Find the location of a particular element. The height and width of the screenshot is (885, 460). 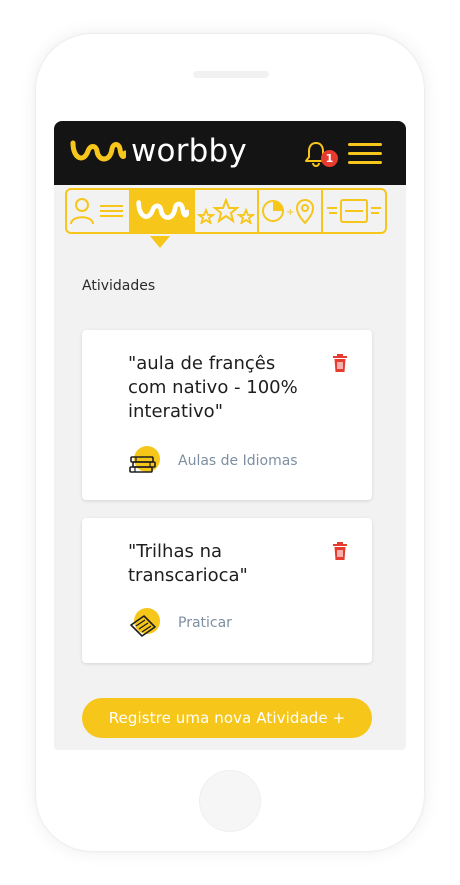

activity-card: "Trilhas na transcarioca" Praticar is located at coordinates (227, 590).